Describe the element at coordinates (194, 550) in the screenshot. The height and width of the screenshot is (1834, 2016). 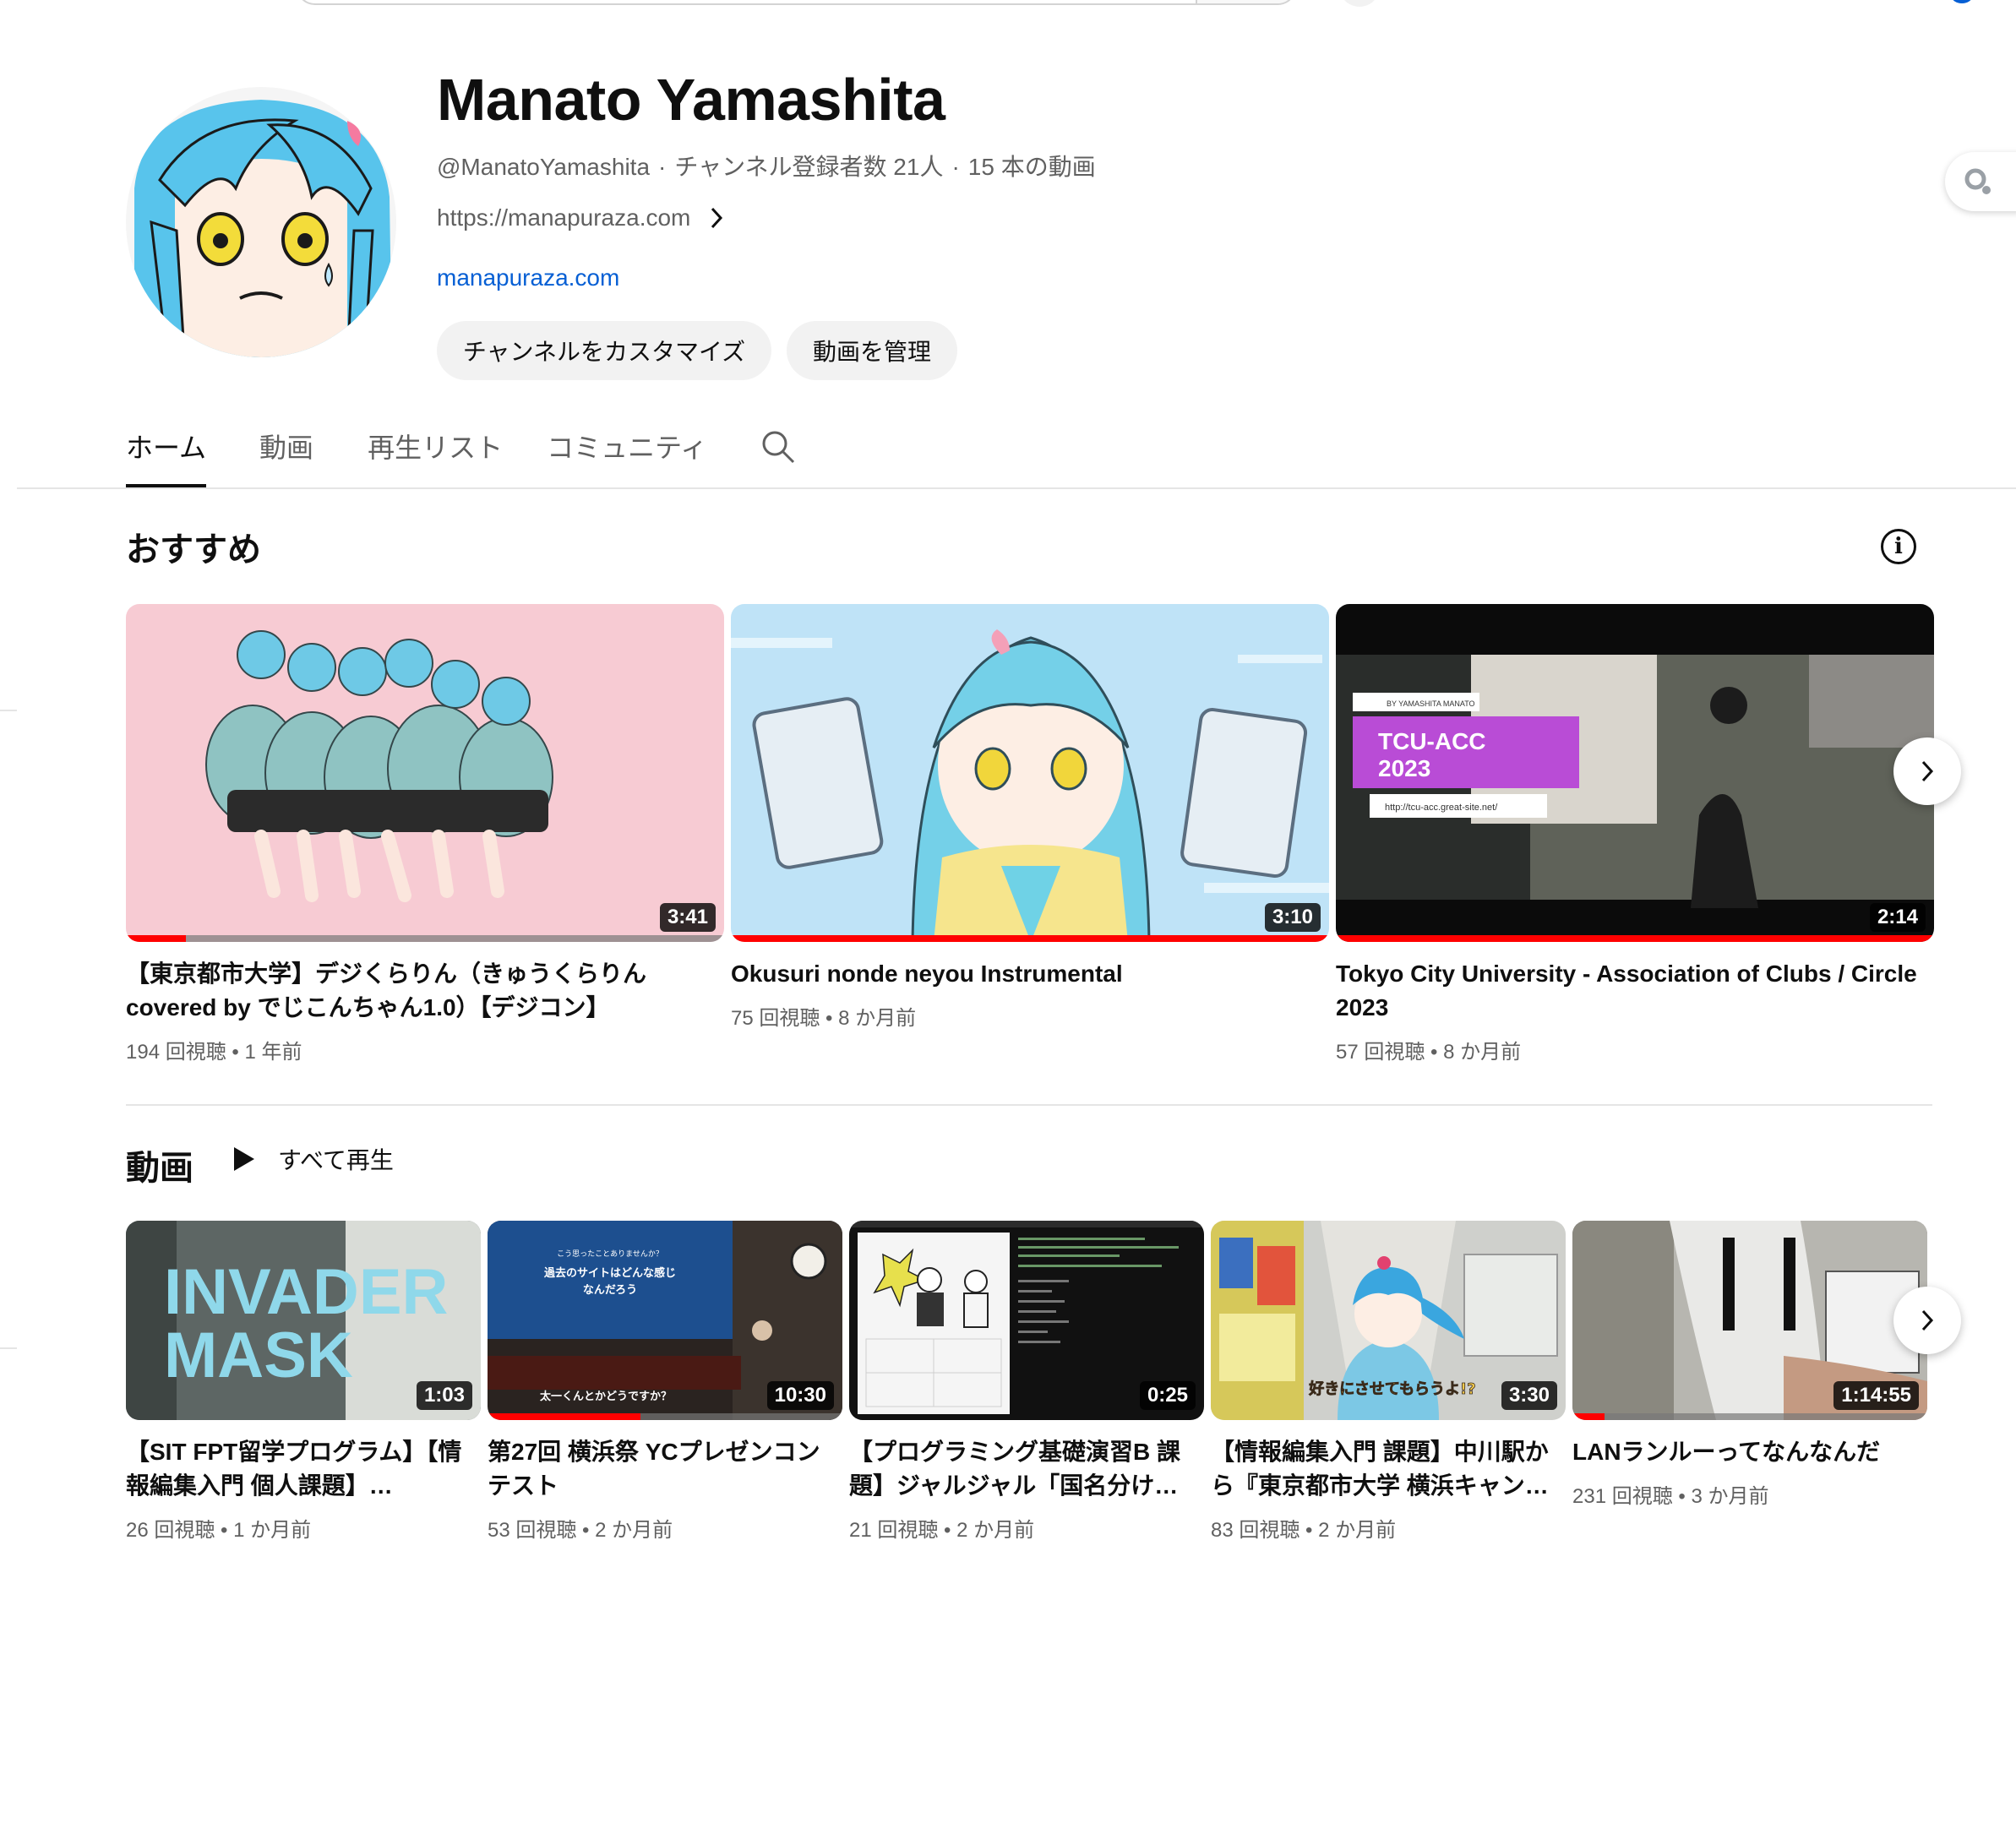
I see `featured-section-title: おすすめ` at that location.